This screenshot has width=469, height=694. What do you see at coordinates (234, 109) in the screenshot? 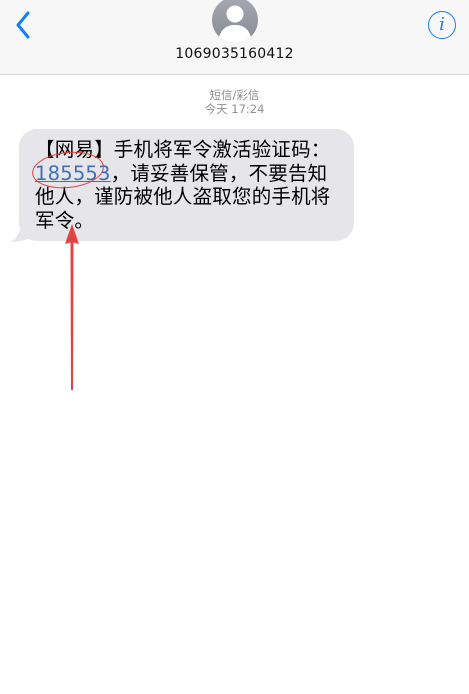
I see `message-timestamp: 今天 17:24` at bounding box center [234, 109].